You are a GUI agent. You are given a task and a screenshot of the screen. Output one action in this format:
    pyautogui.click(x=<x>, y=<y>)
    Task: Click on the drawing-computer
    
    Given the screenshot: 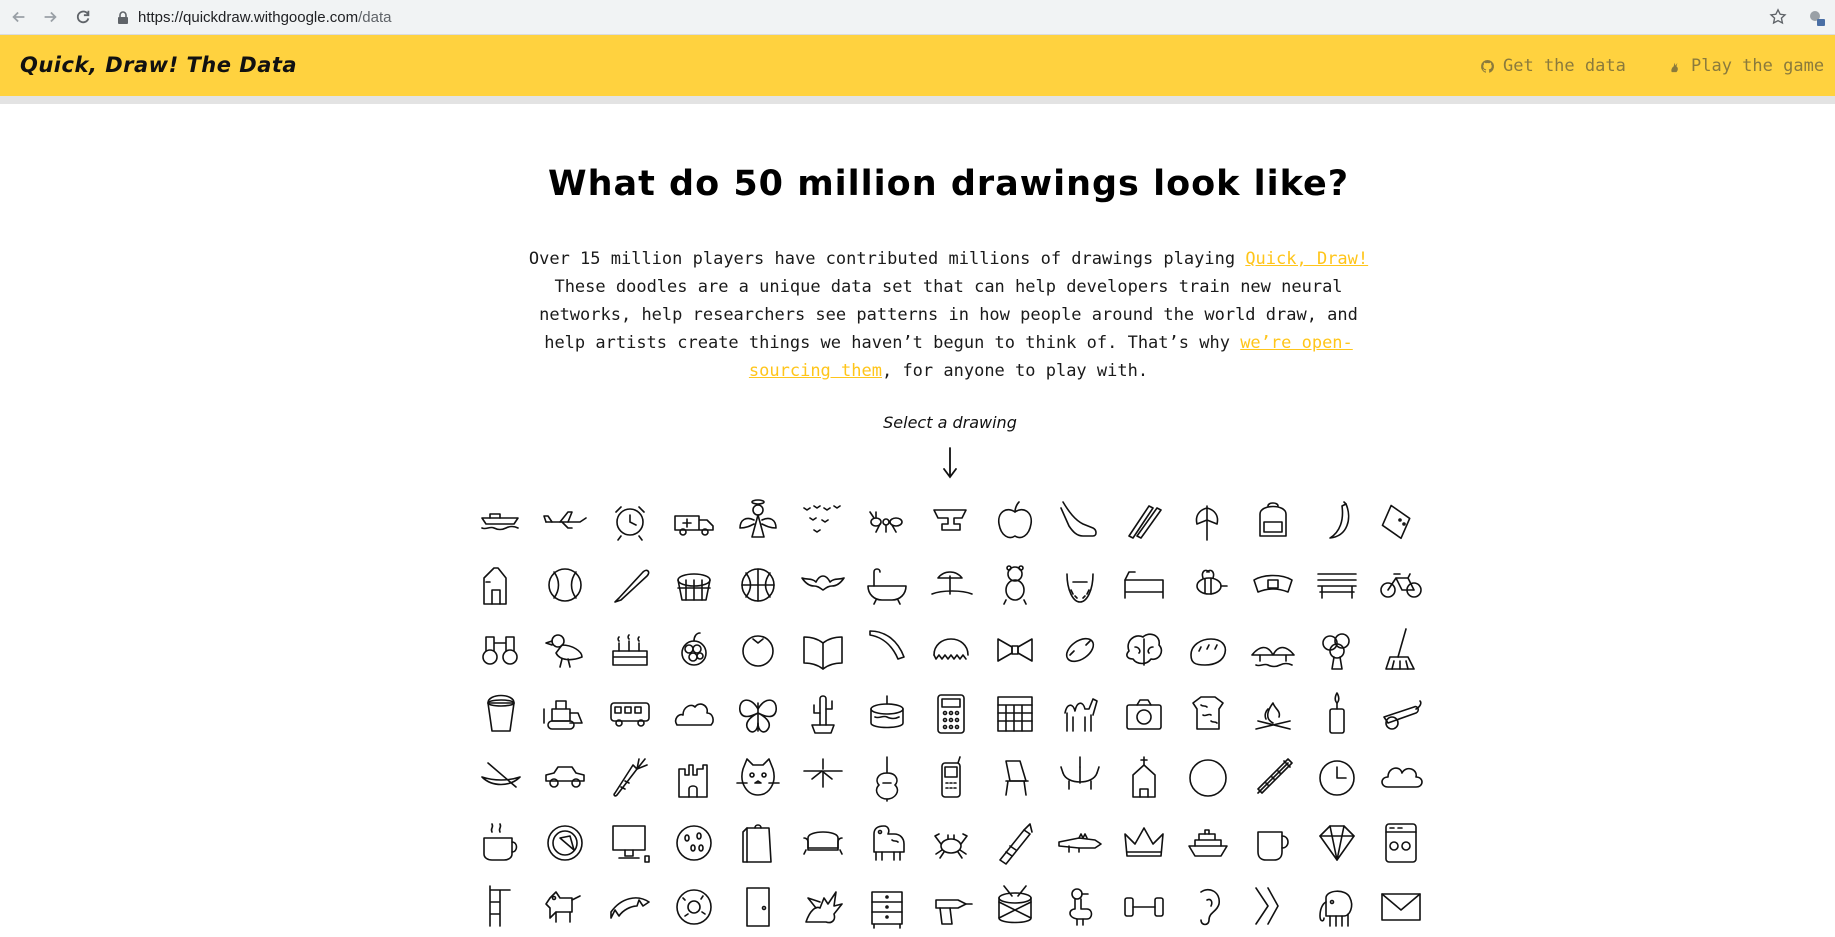 What is the action you would take?
    pyautogui.click(x=630, y=843)
    